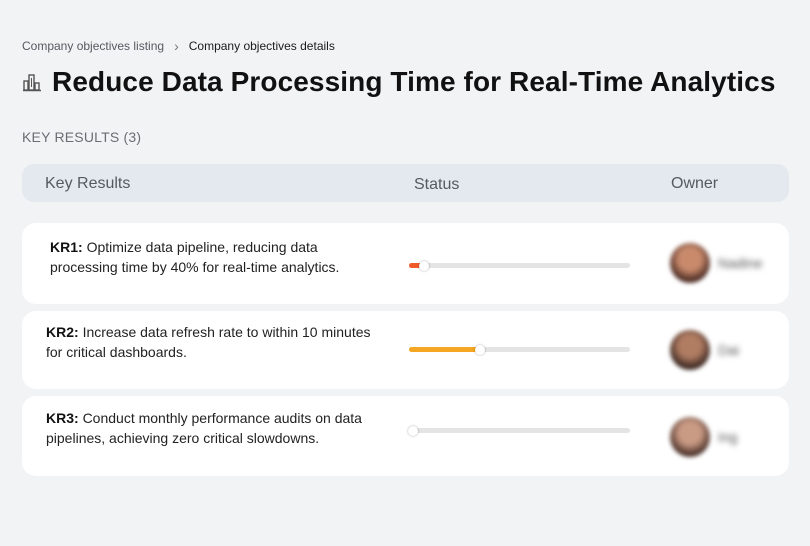  Describe the element at coordinates (716, 263) in the screenshot. I see `owner: Nadine` at that location.